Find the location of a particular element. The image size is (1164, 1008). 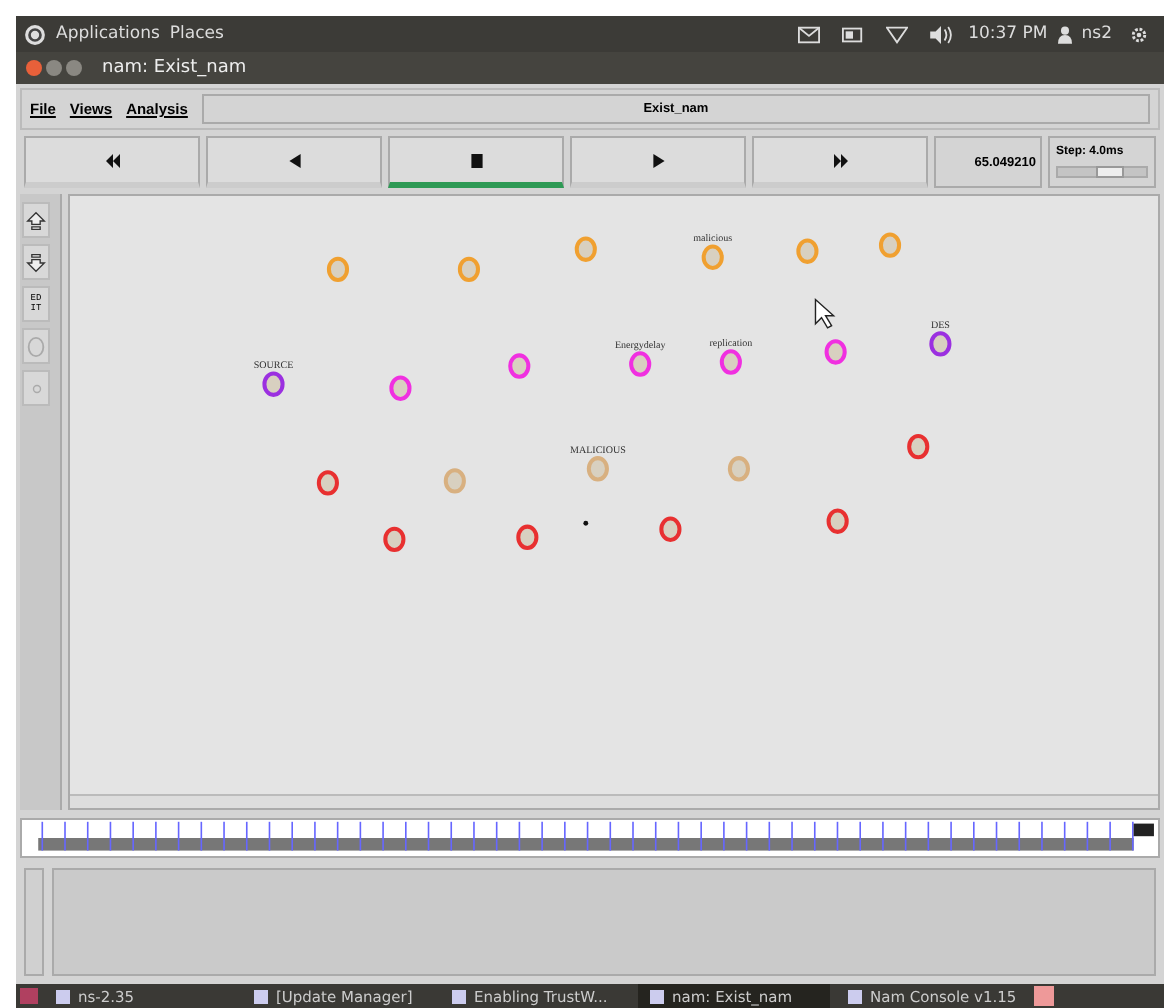

zoom-in-icon is located at coordinates (36, 220).